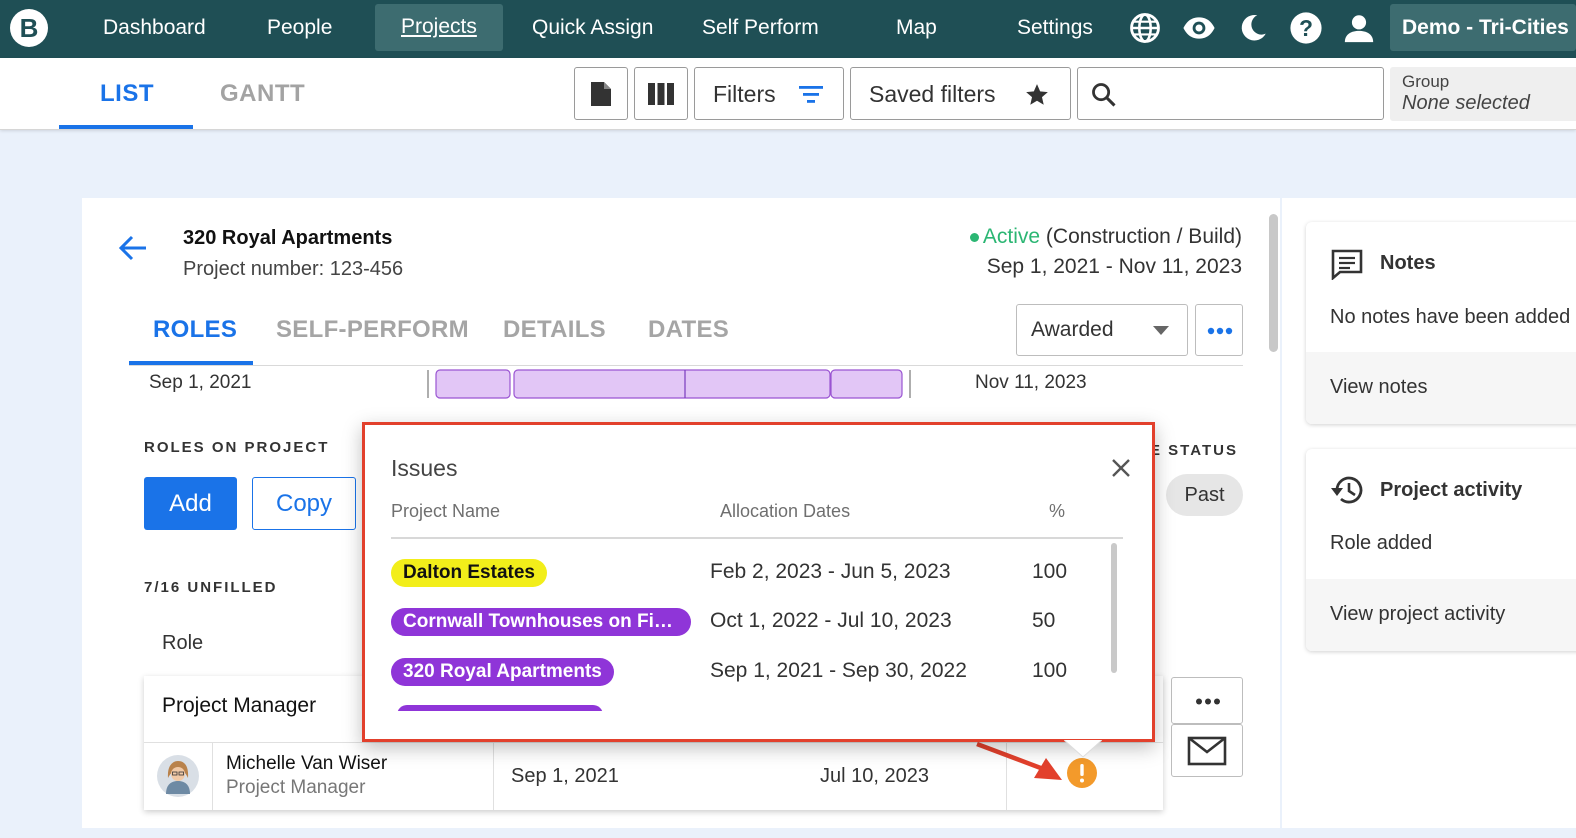 This screenshot has height=838, width=1576. Describe the element at coordinates (811, 94) in the screenshot. I see `filter-lines-icon` at that location.